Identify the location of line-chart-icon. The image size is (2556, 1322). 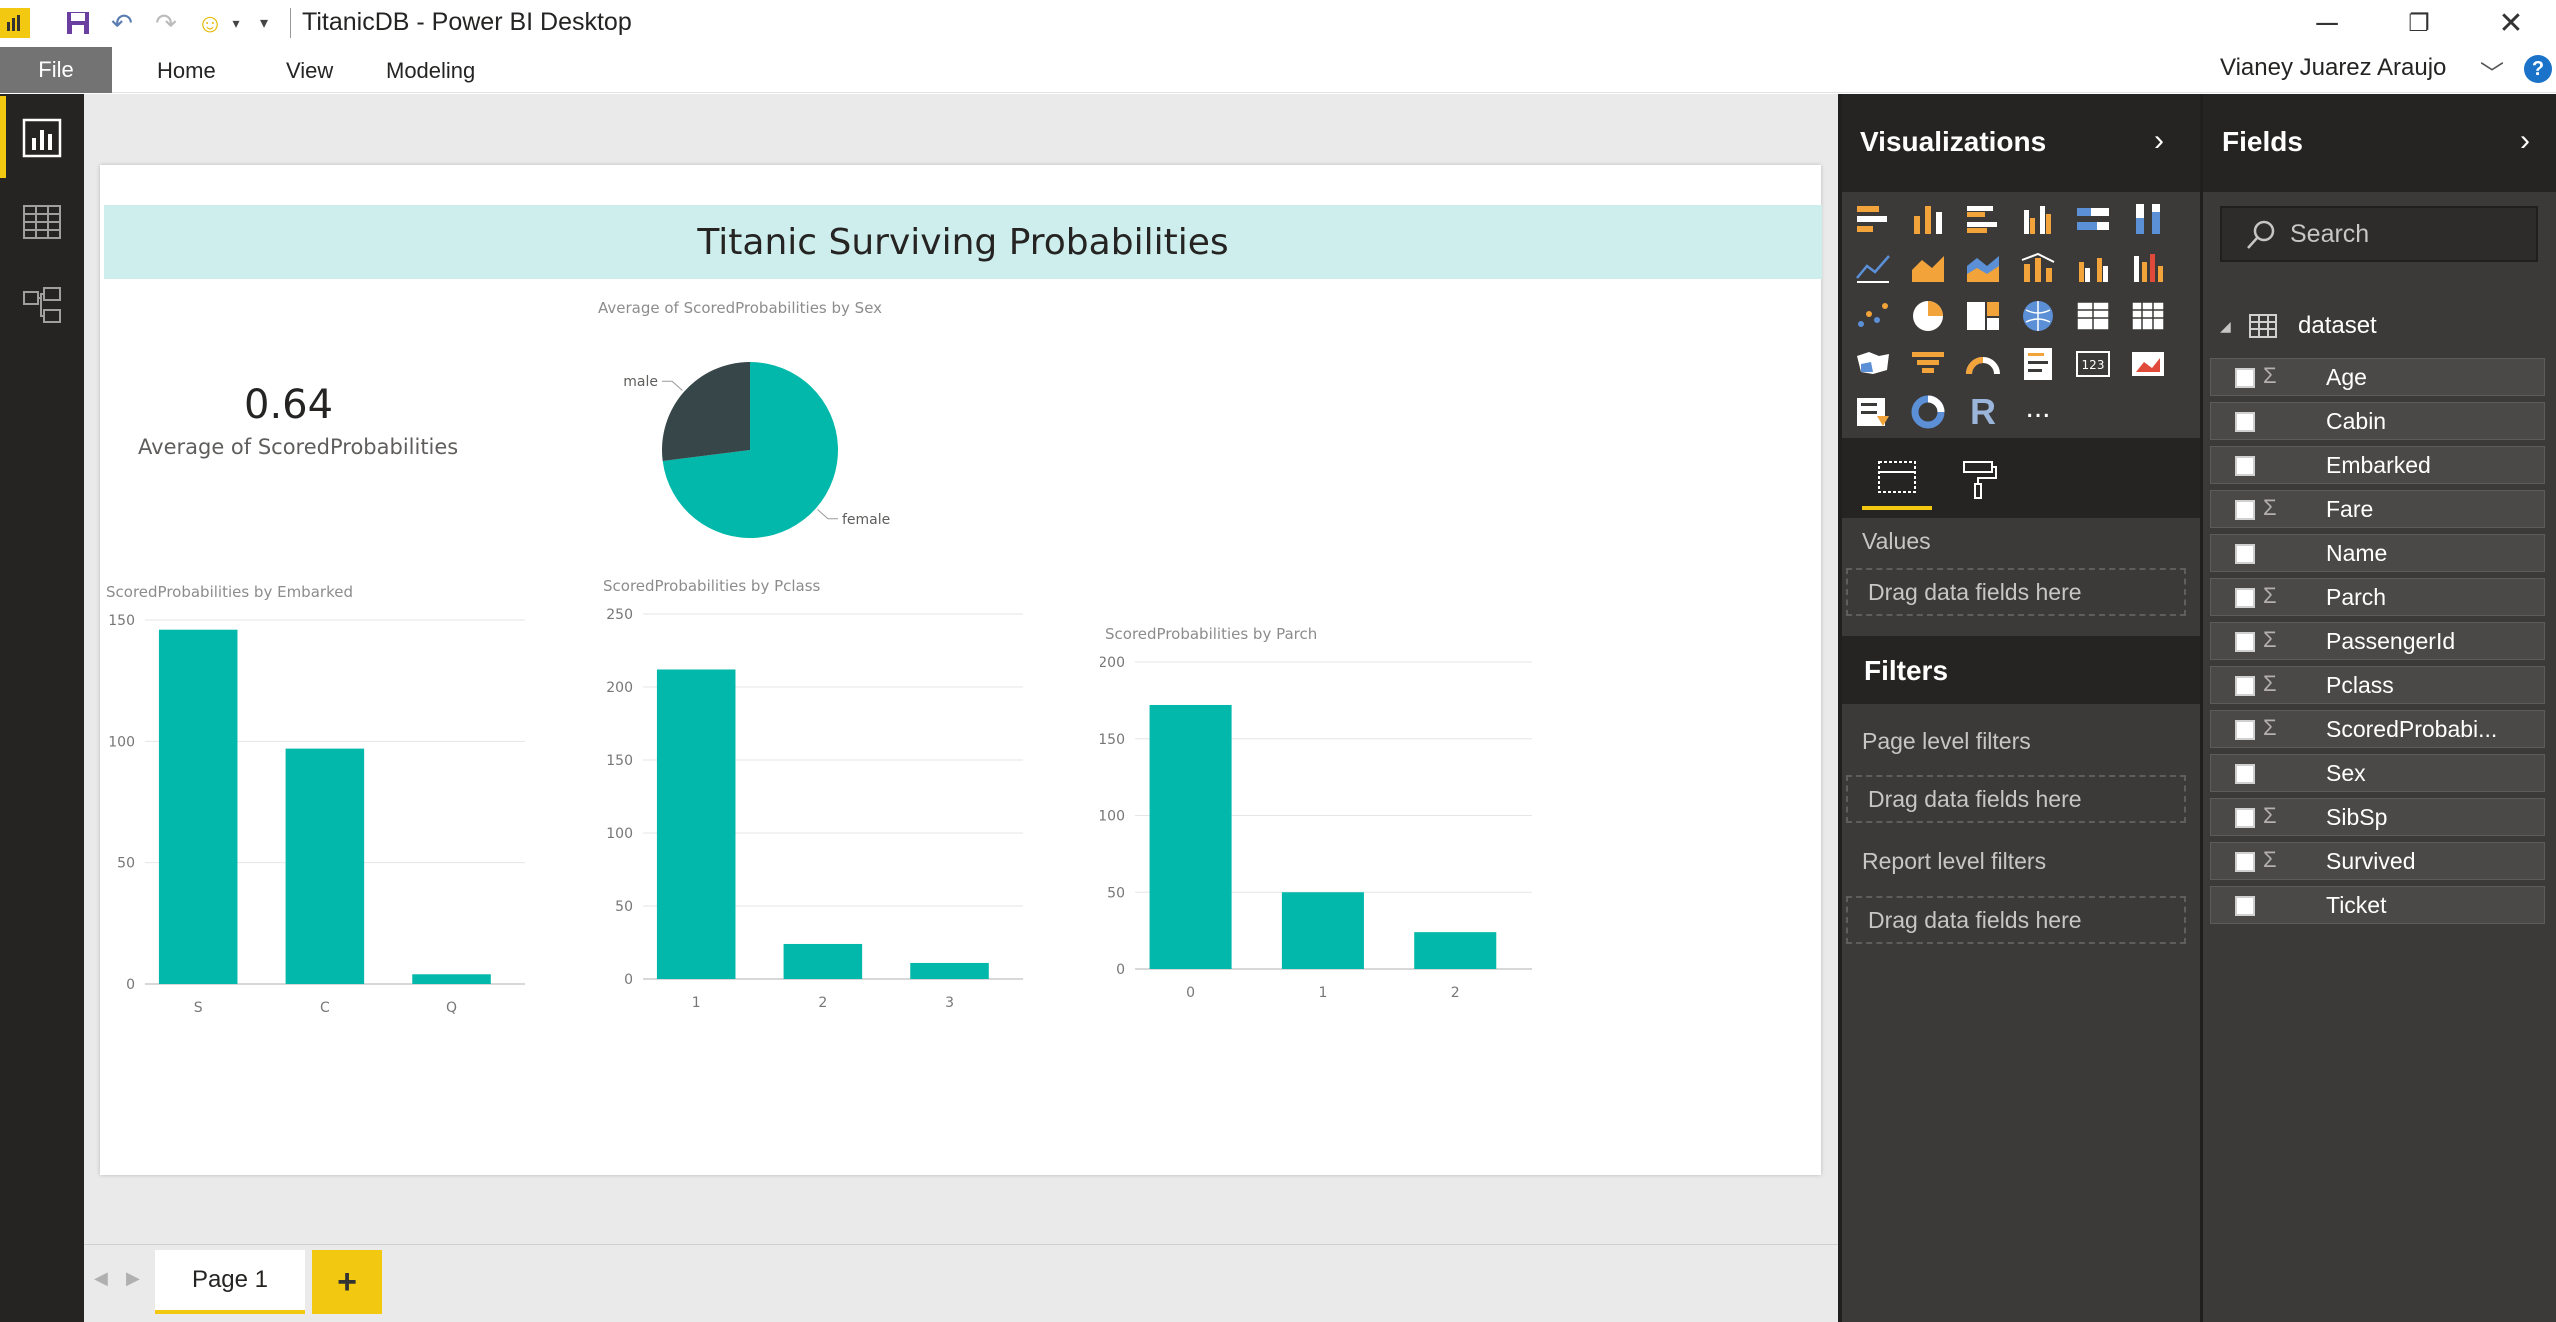
(1873, 268).